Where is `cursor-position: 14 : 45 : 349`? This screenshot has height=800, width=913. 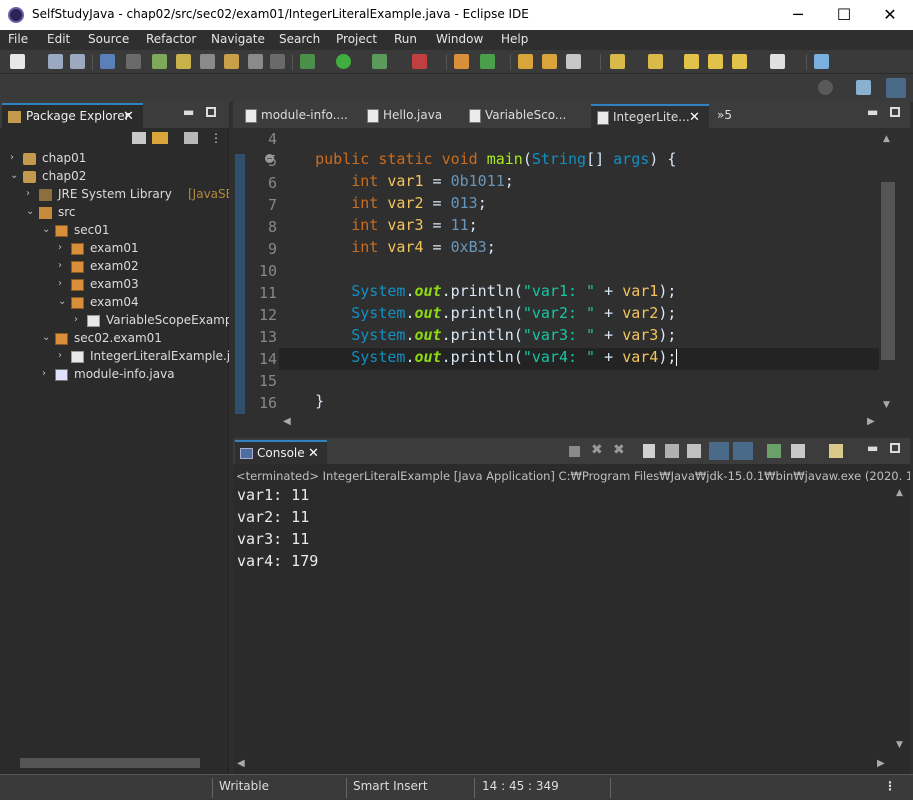 cursor-position: 14 : 45 : 349 is located at coordinates (520, 786).